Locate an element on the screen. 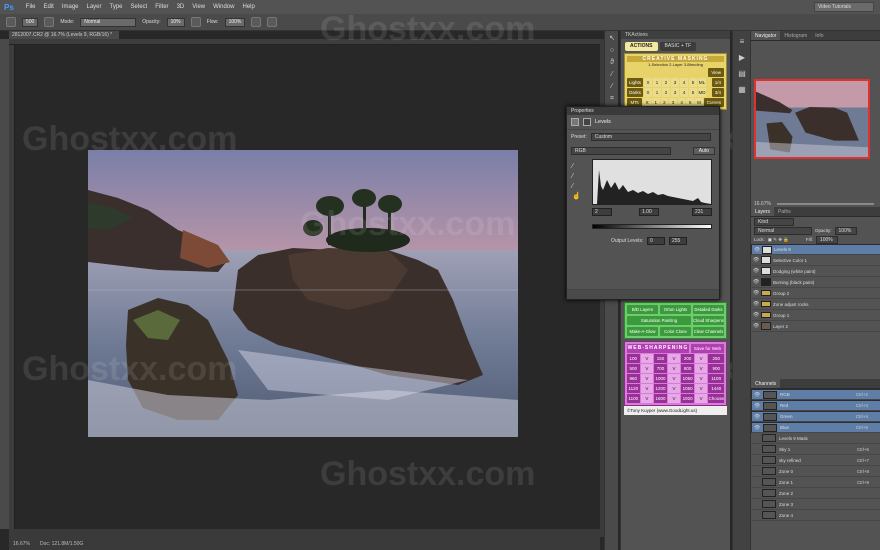  web-sharpen-cell: 100 is located at coordinates (633, 358).